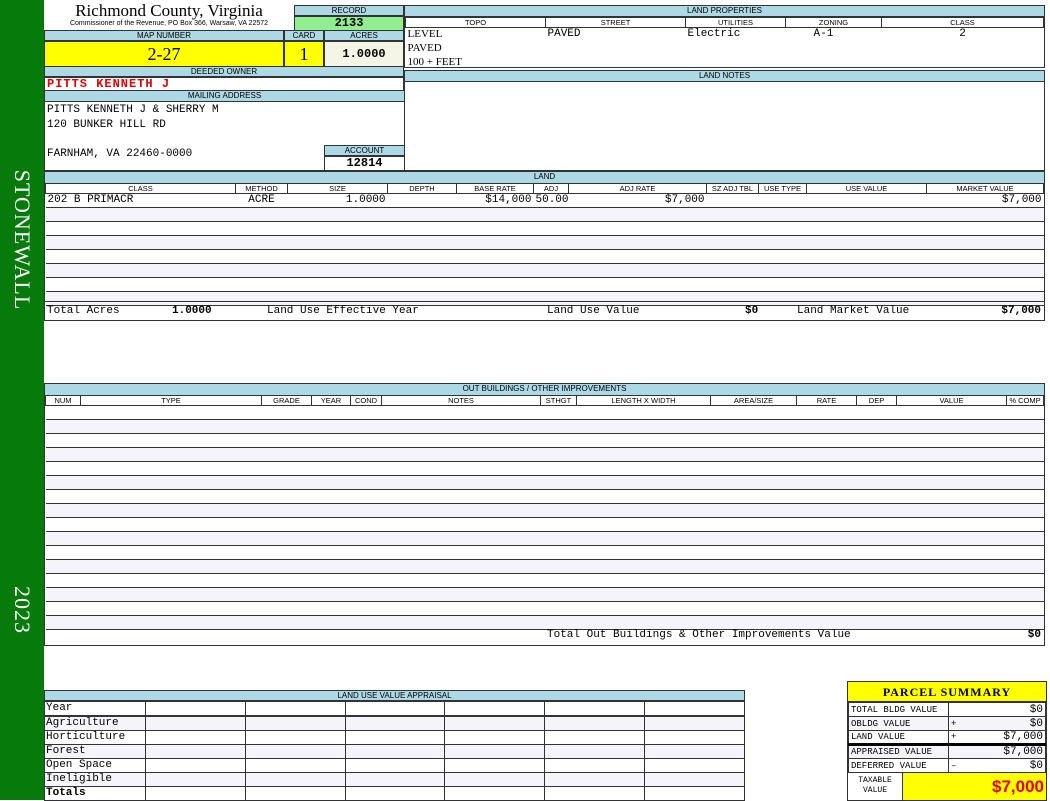 This screenshot has height=801, width=1050. What do you see at coordinates (261, 200) in the screenshot?
I see `land-cell-method: ACRE` at bounding box center [261, 200].